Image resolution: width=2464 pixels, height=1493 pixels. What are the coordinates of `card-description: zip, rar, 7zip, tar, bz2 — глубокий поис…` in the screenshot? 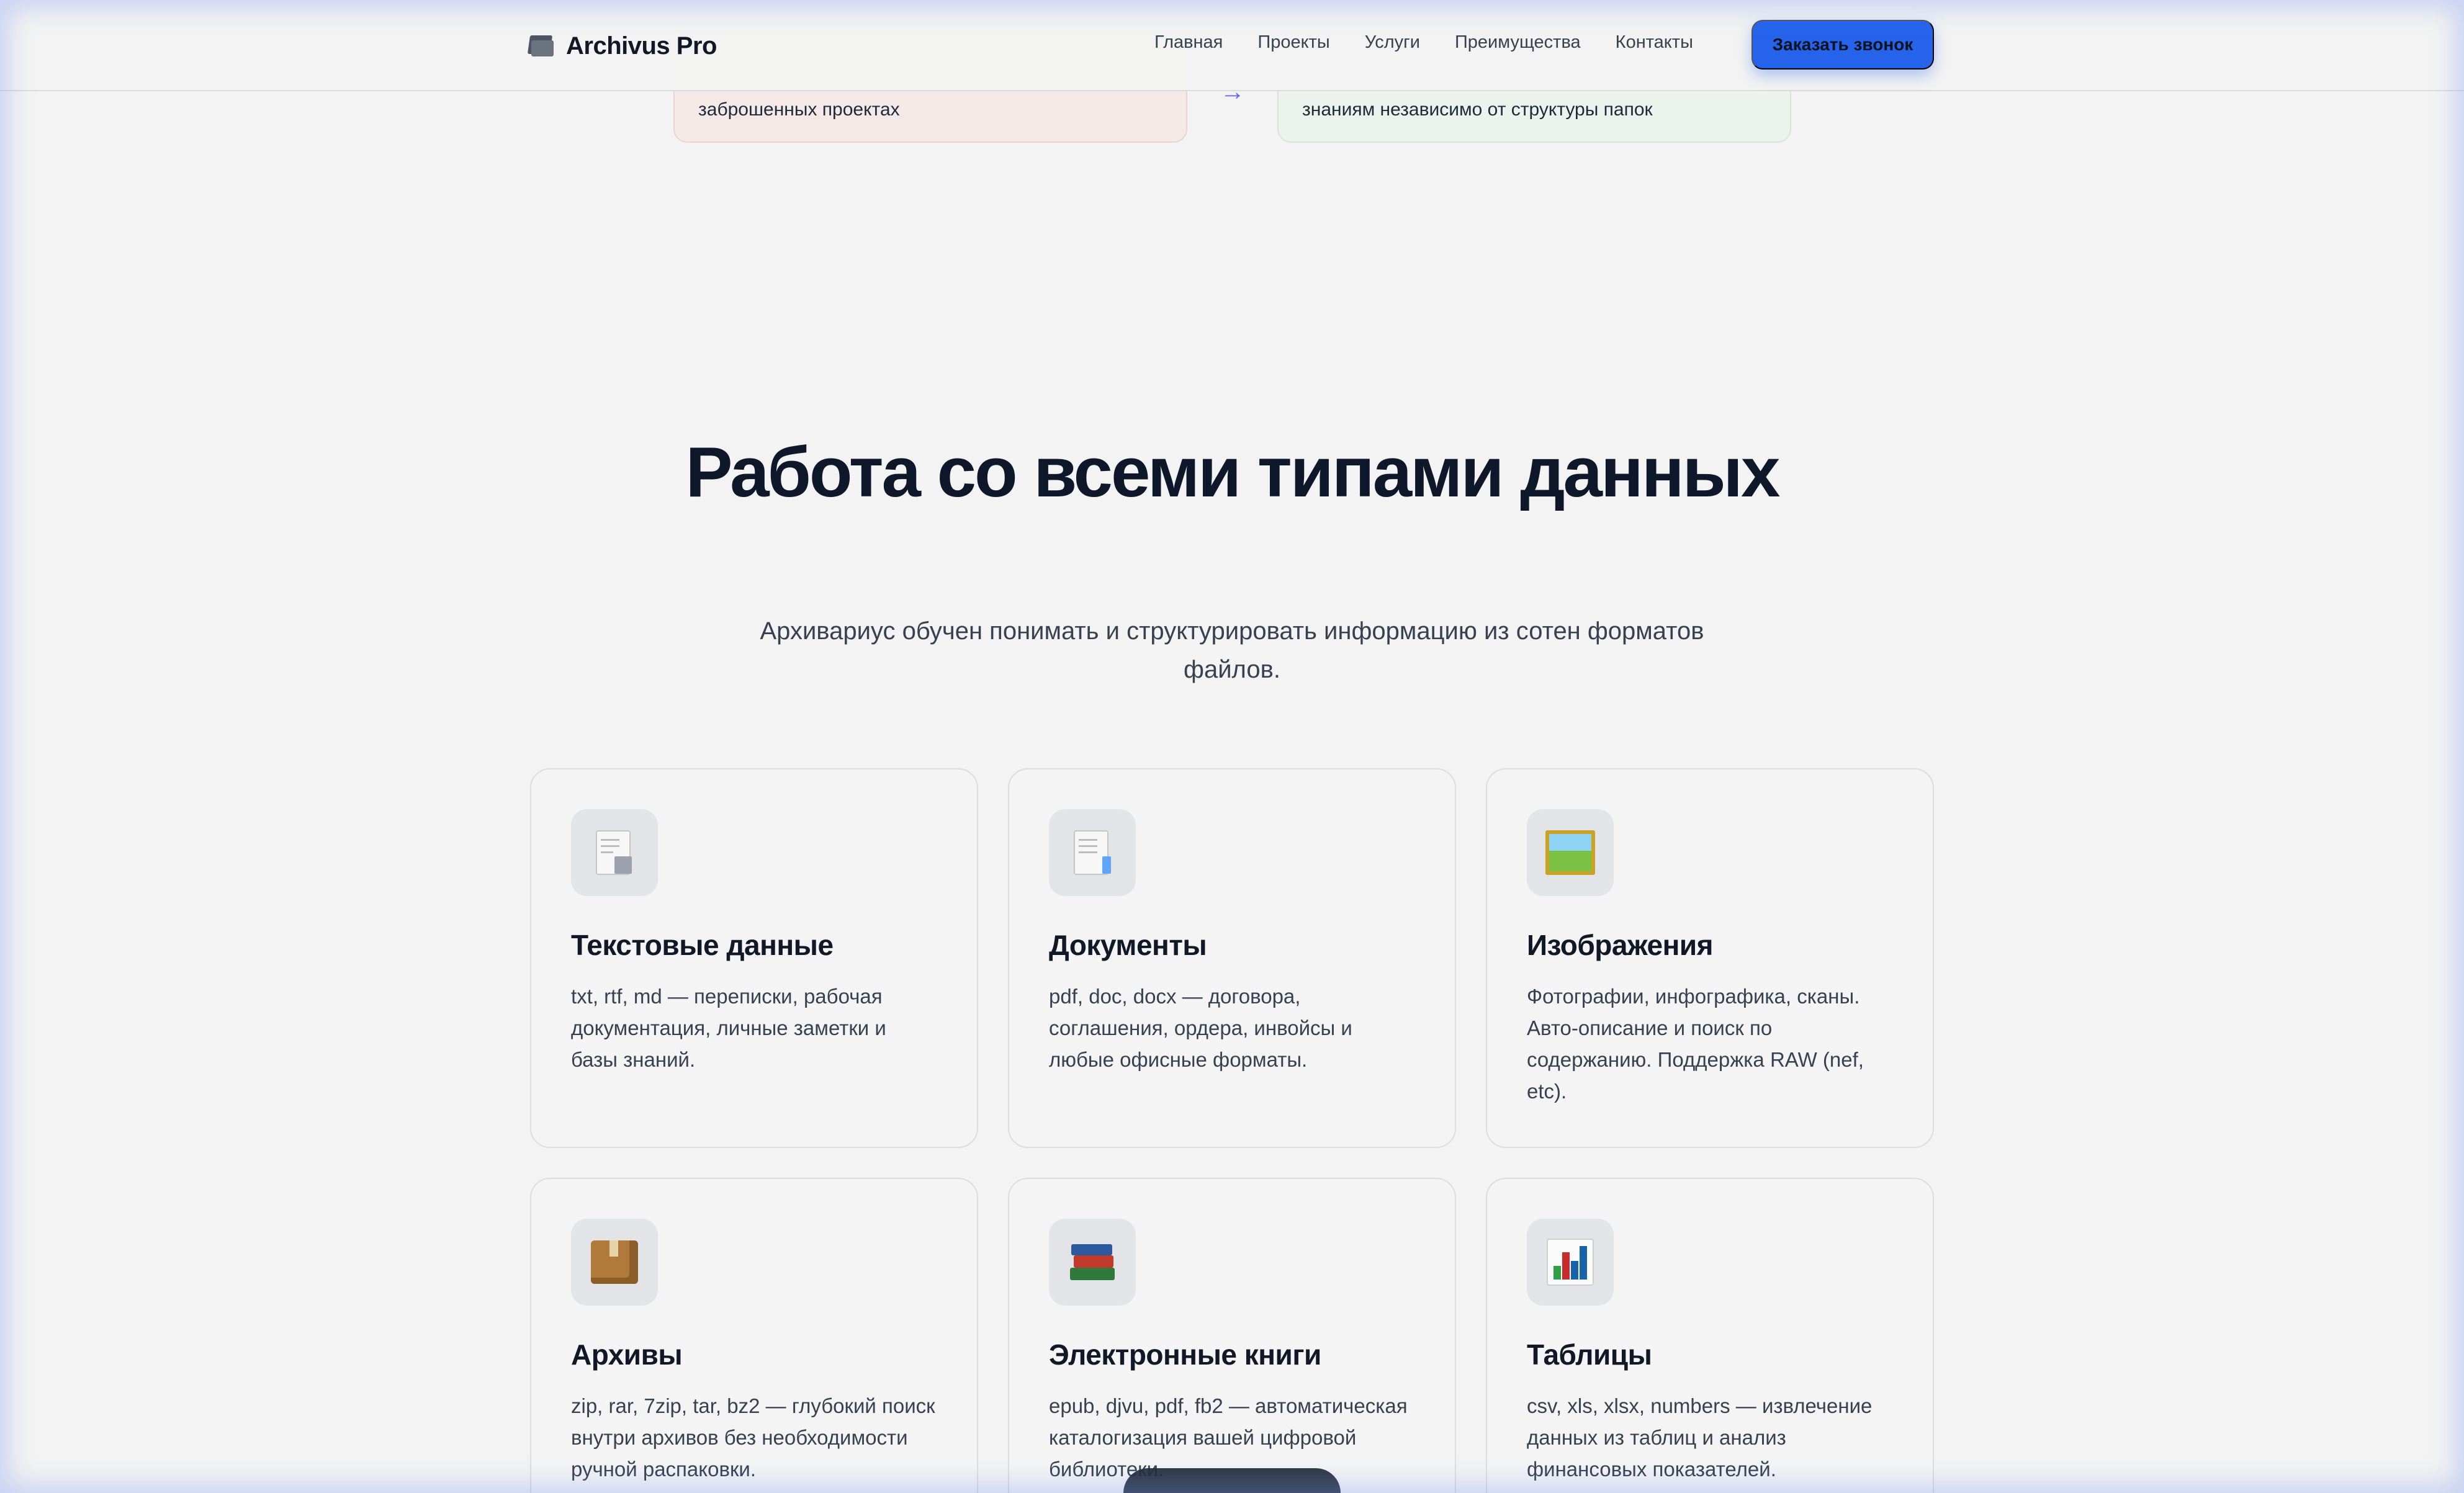 It's located at (753, 1437).